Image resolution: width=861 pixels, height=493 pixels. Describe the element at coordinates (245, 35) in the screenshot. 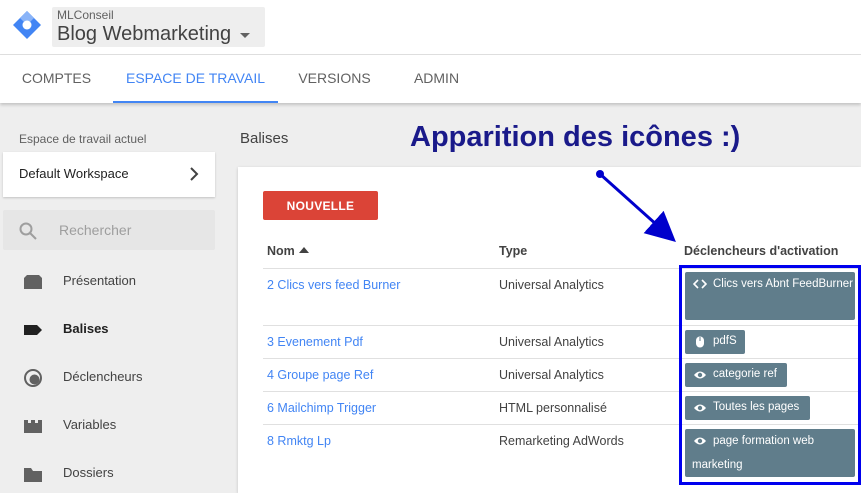

I see `caret-down-icon` at that location.